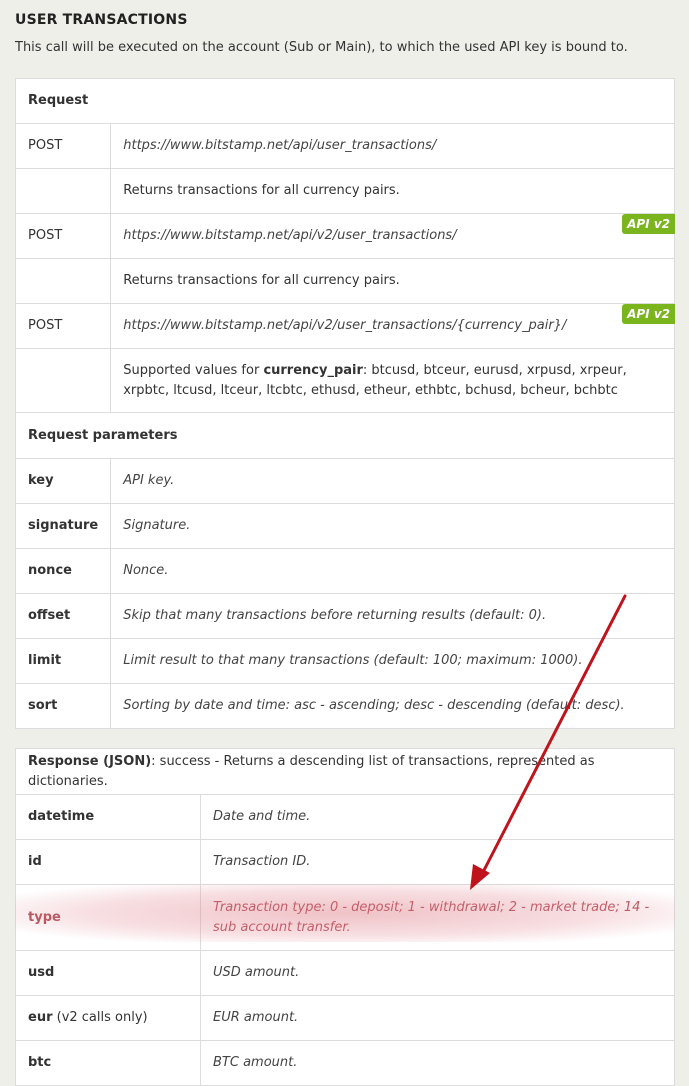 This screenshot has height=1086, width=689. Describe the element at coordinates (392, 526) in the screenshot. I see `param-desc: Signature.` at that location.